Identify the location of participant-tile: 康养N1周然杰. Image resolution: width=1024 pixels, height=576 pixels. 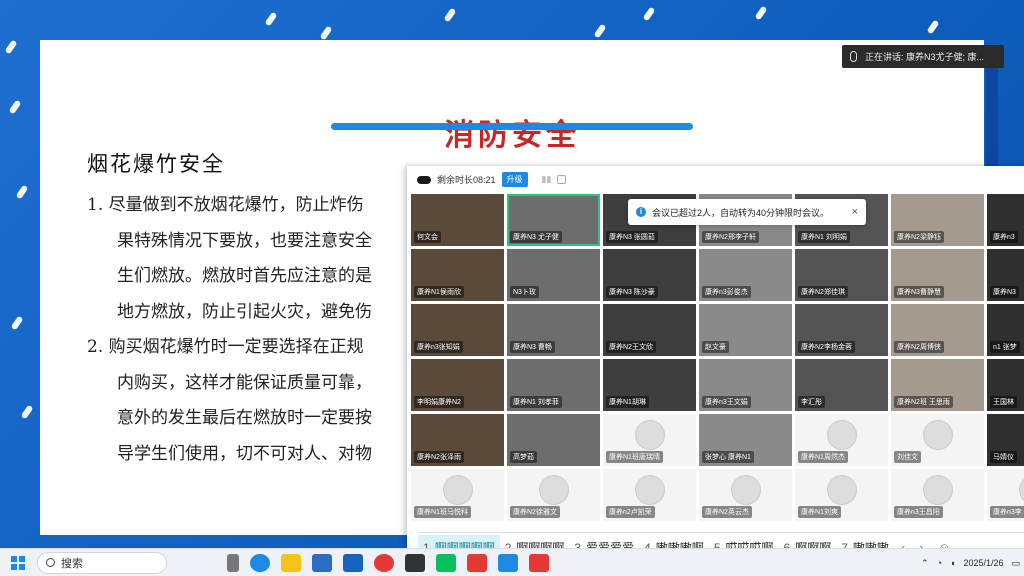
(841, 440).